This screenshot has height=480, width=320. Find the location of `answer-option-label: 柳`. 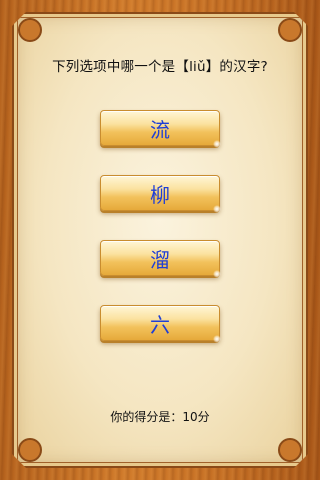

answer-option-label: 柳 is located at coordinates (160, 194).